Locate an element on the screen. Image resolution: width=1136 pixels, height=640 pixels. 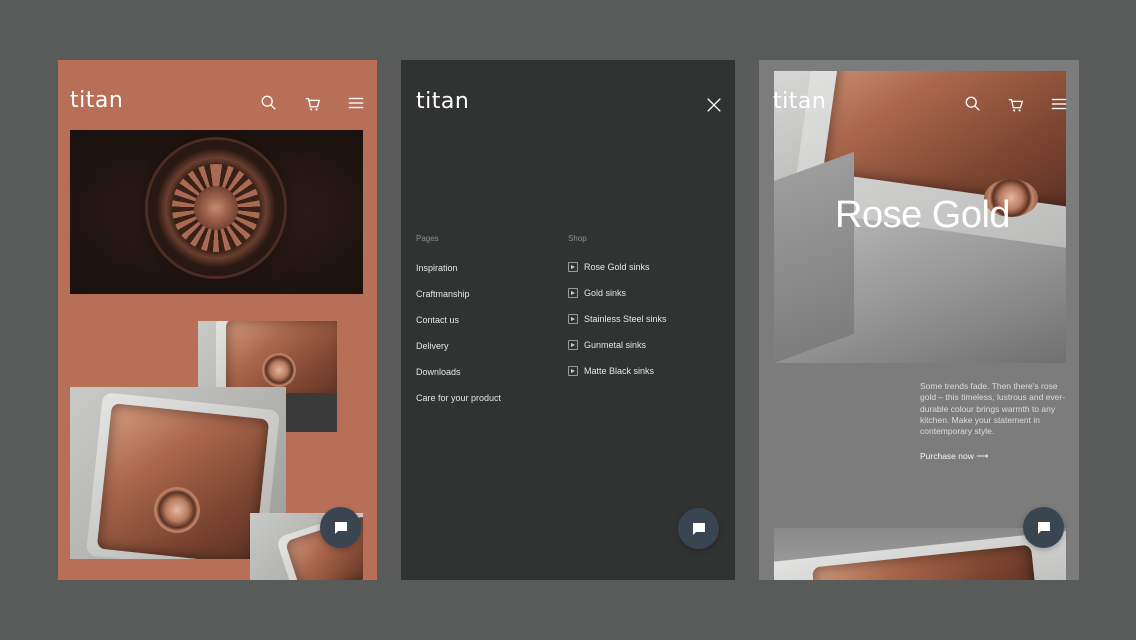
shop-item-label: Matte Black sinks is located at coordinates (619, 371).